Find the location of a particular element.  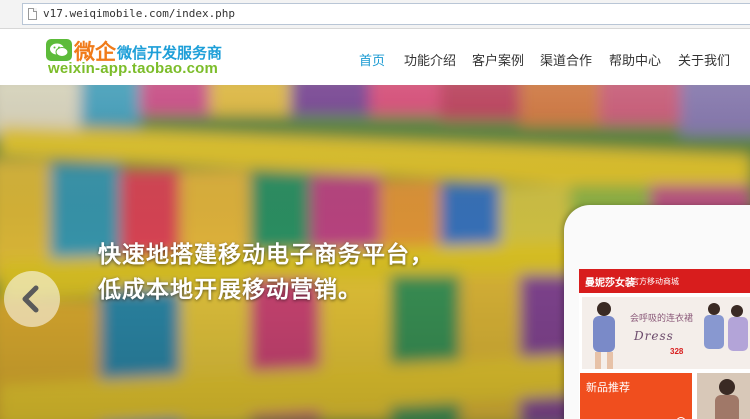

new-products-label: 新品推荐 is located at coordinates (608, 388).